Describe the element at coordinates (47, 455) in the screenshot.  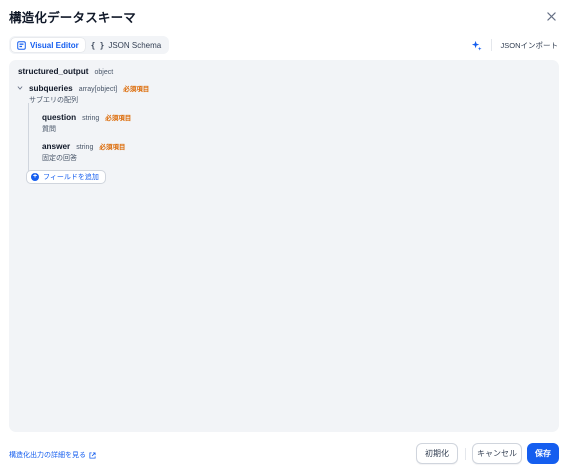
I see `docs-link-label: 構造化出力の詳細を見る` at that location.